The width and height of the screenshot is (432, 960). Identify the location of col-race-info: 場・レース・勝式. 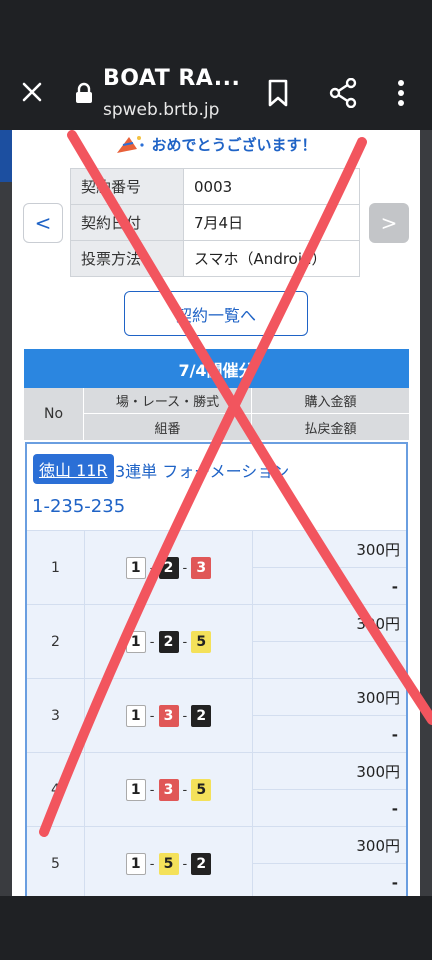
(168, 401).